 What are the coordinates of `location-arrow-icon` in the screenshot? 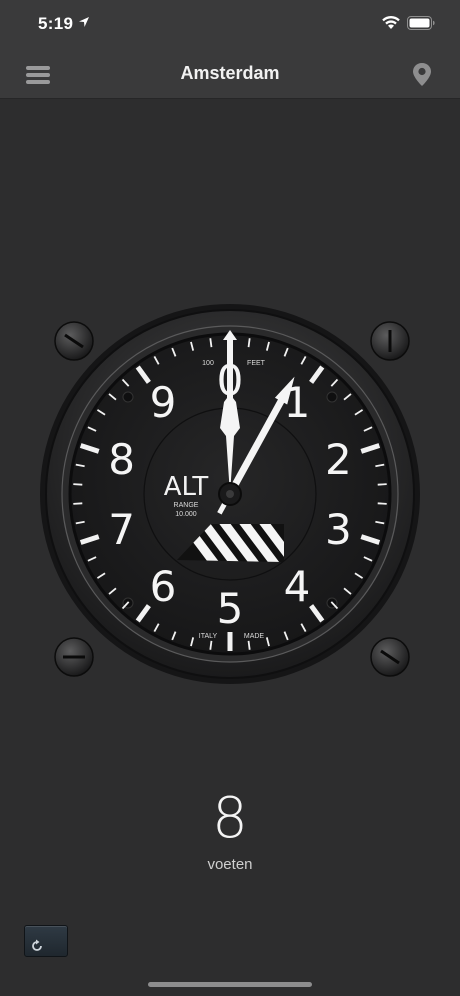 It's located at (84, 22).